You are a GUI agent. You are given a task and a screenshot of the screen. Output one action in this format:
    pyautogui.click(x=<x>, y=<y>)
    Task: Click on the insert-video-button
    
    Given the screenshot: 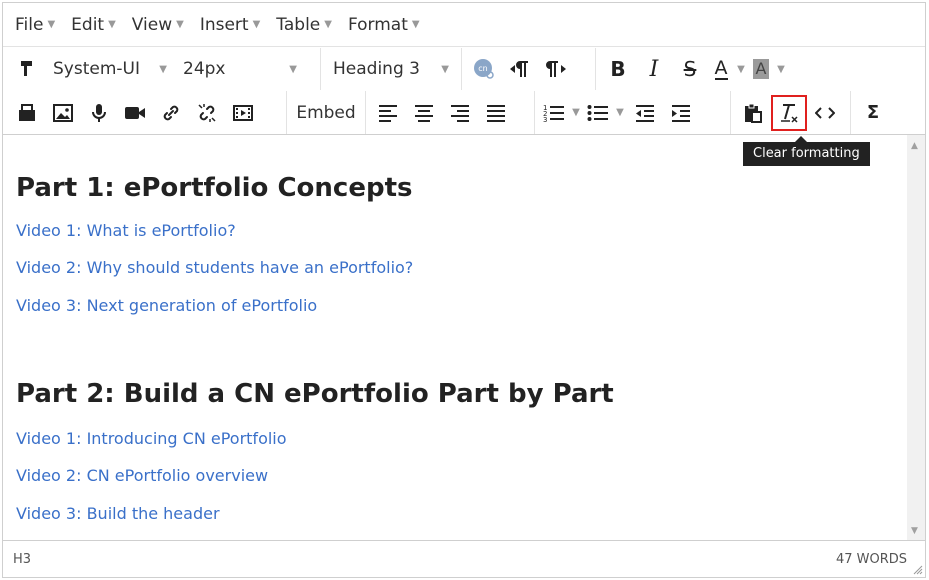 What is the action you would take?
    pyautogui.click(x=135, y=113)
    